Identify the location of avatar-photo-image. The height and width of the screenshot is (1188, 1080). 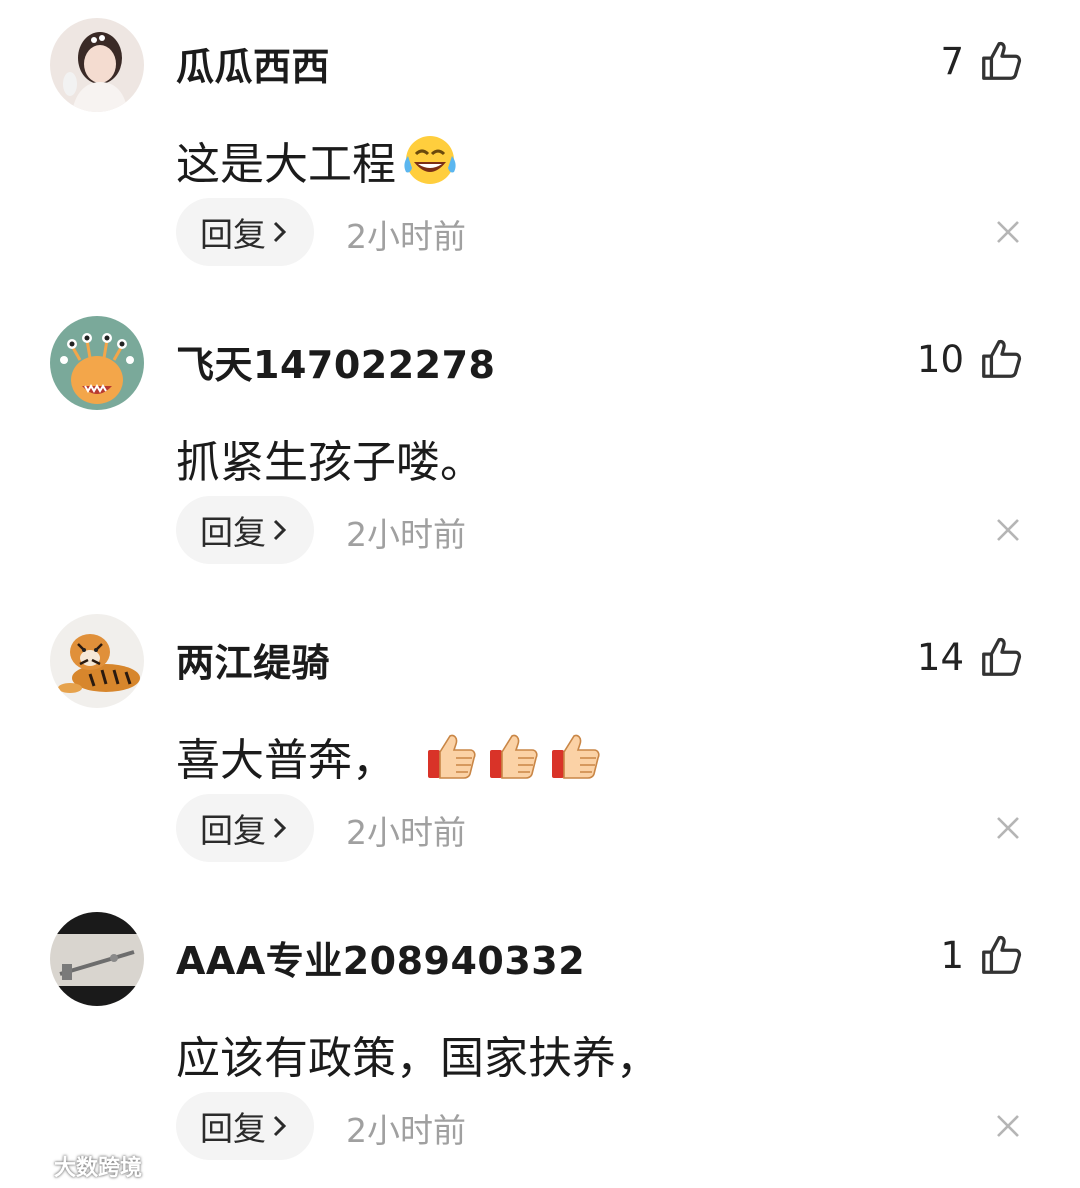
(97, 959).